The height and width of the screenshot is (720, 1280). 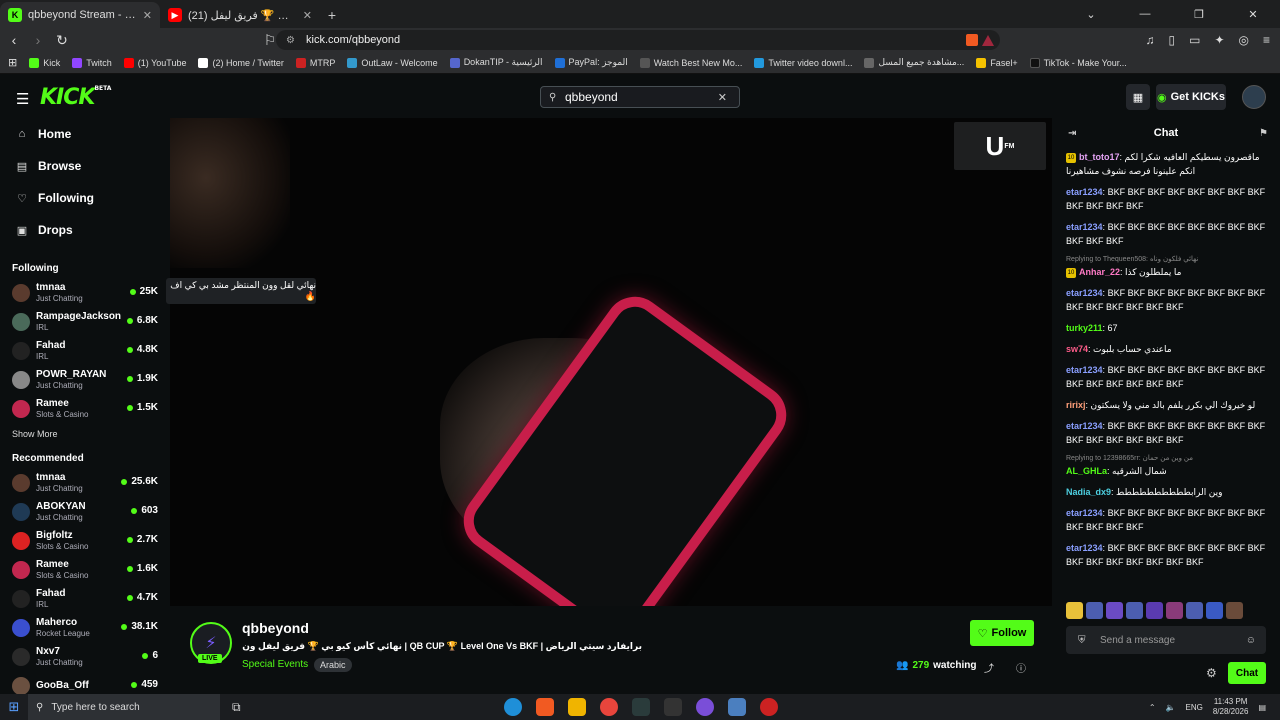 What do you see at coordinates (44, 62) in the screenshot?
I see `bookmark-item: Kick` at bounding box center [44, 62].